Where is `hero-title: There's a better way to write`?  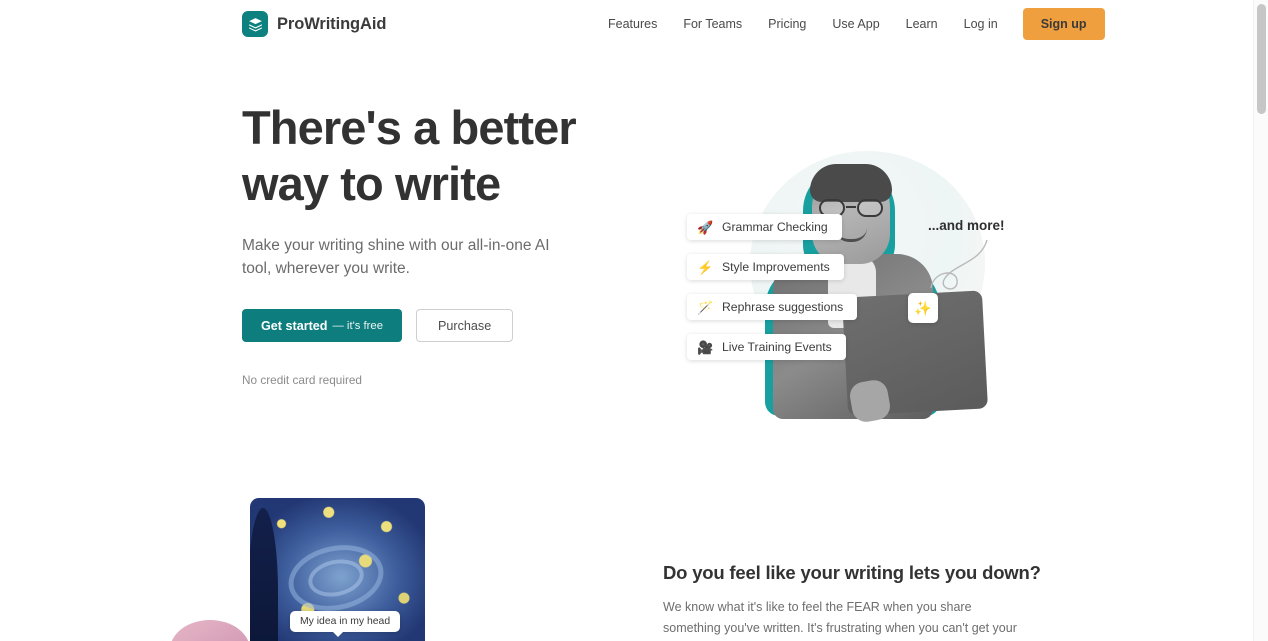
hero-title: There's a better way to write is located at coordinates (442, 156).